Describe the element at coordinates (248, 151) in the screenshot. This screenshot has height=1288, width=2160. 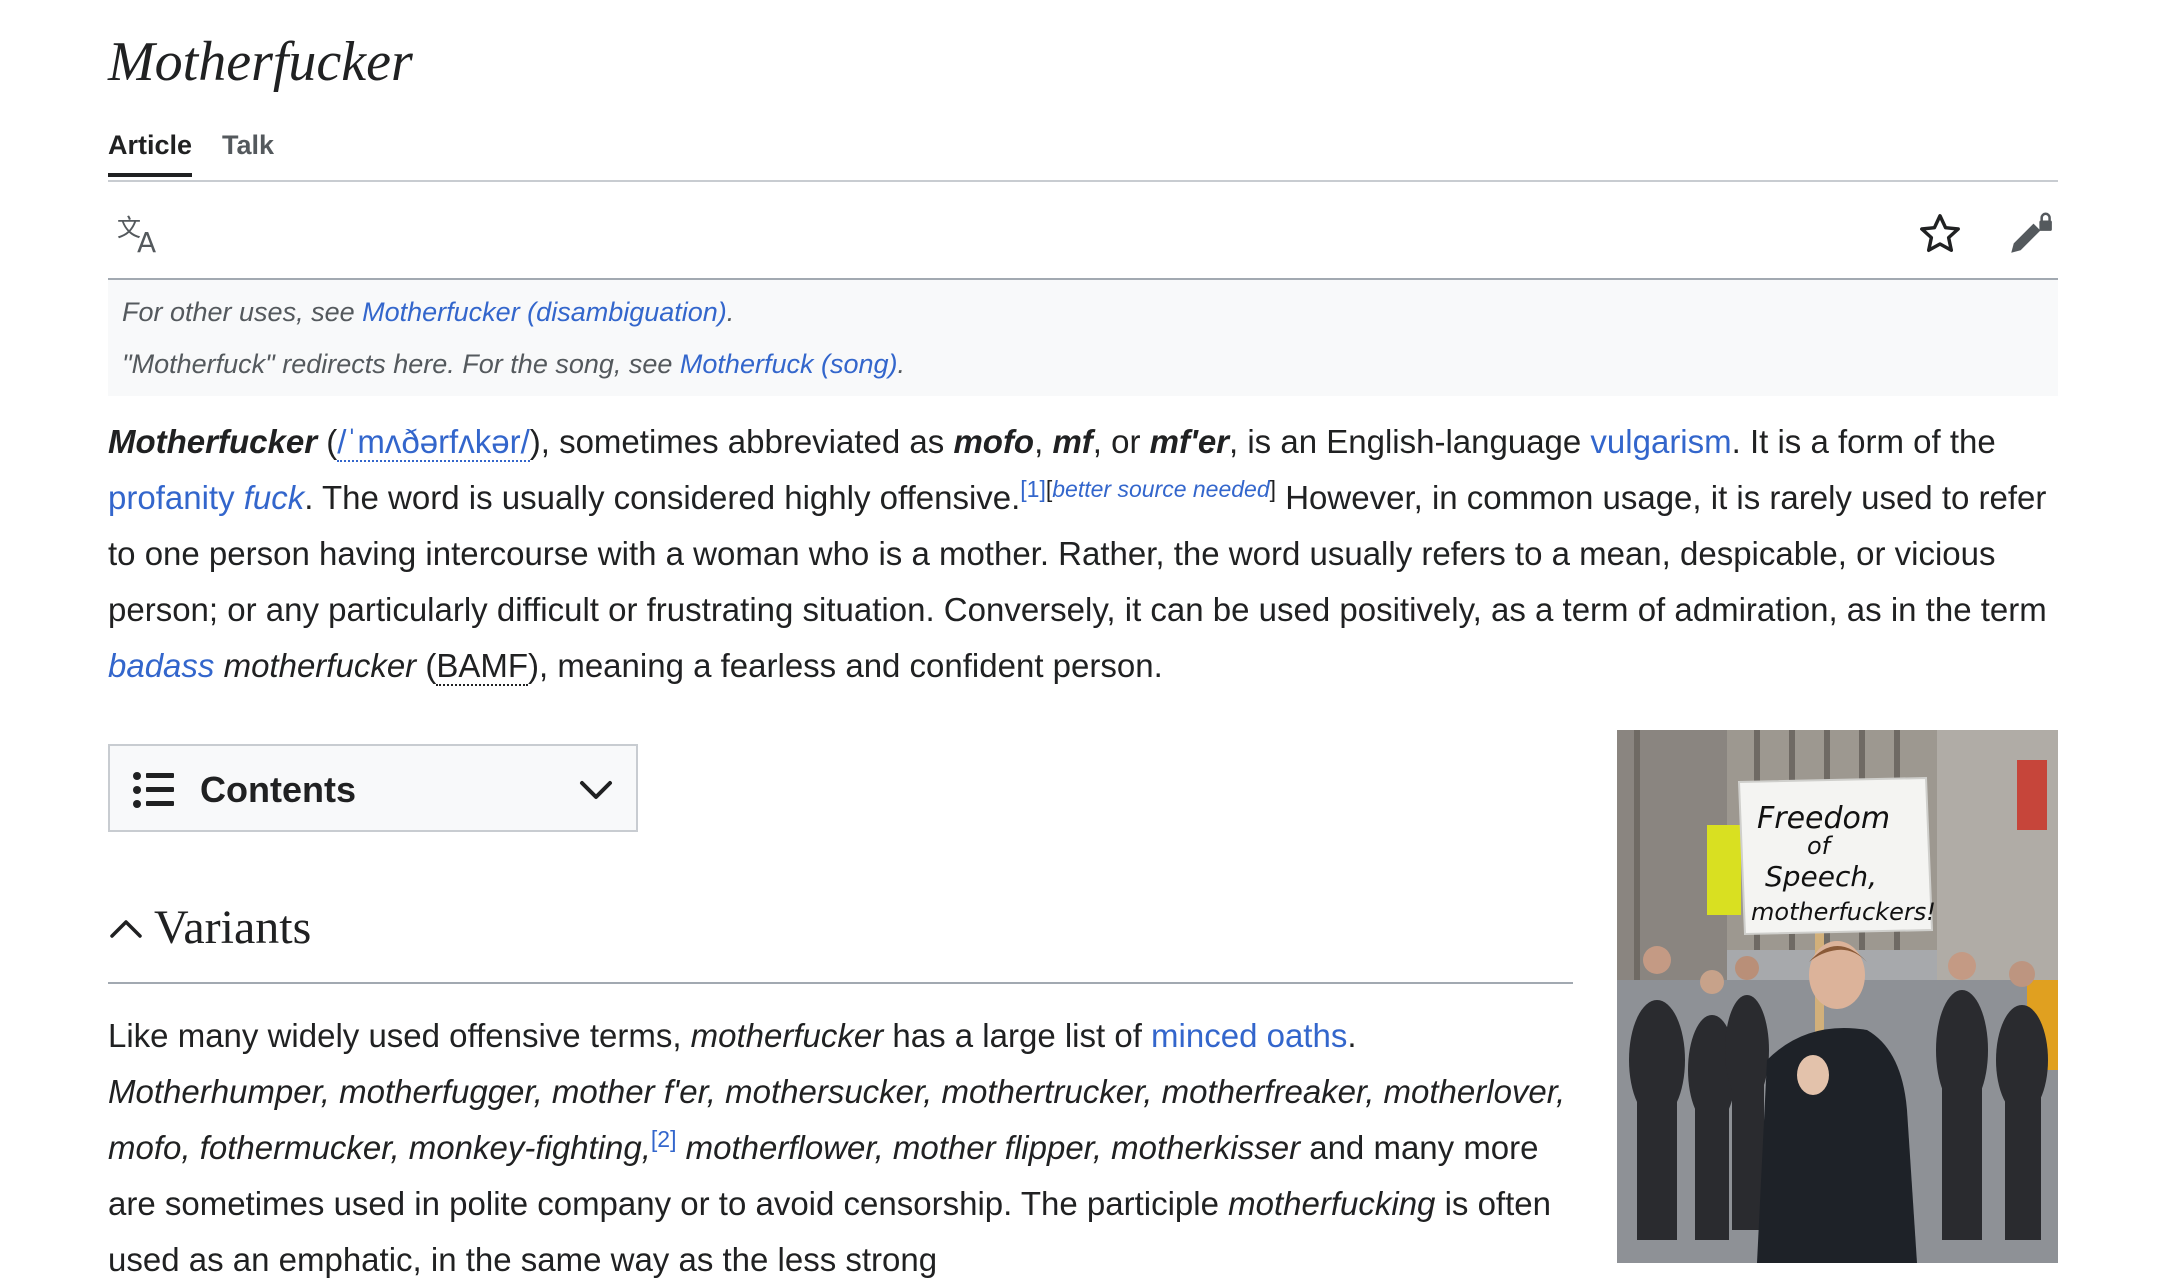
I see `tab-talk: Talk` at that location.